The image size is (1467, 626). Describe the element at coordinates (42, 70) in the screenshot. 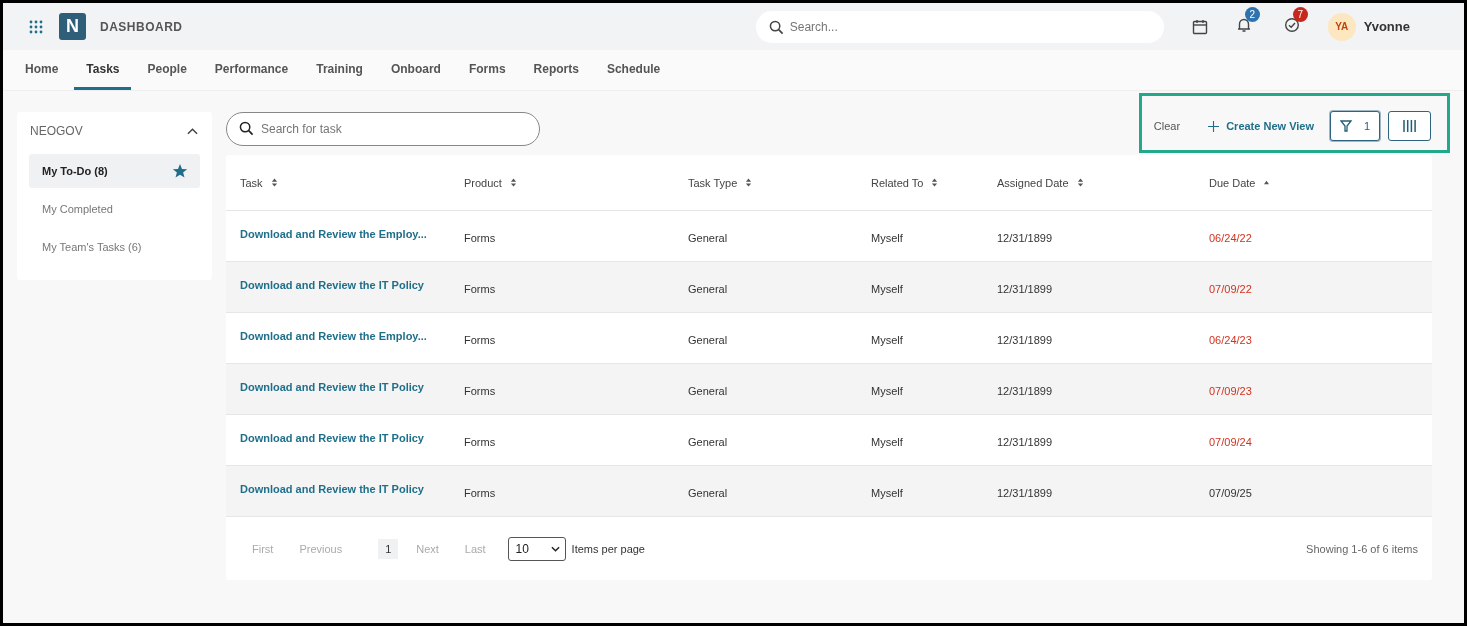

I see `nav-tab: Home` at that location.